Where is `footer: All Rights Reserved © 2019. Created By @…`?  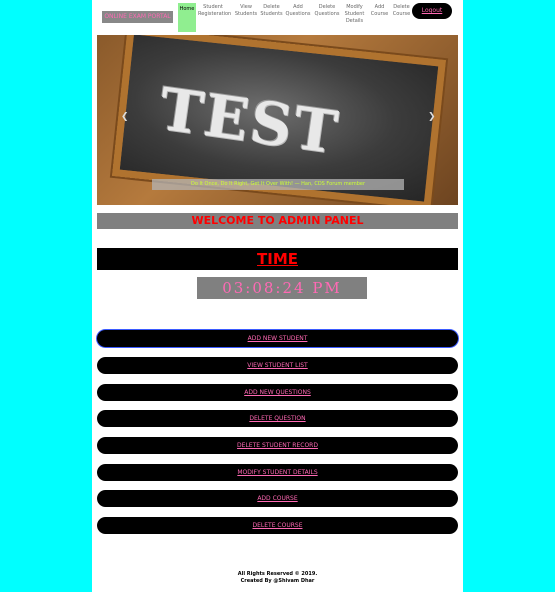
footer: All Rights Reserved © 2019. Created By @… is located at coordinates (277, 578).